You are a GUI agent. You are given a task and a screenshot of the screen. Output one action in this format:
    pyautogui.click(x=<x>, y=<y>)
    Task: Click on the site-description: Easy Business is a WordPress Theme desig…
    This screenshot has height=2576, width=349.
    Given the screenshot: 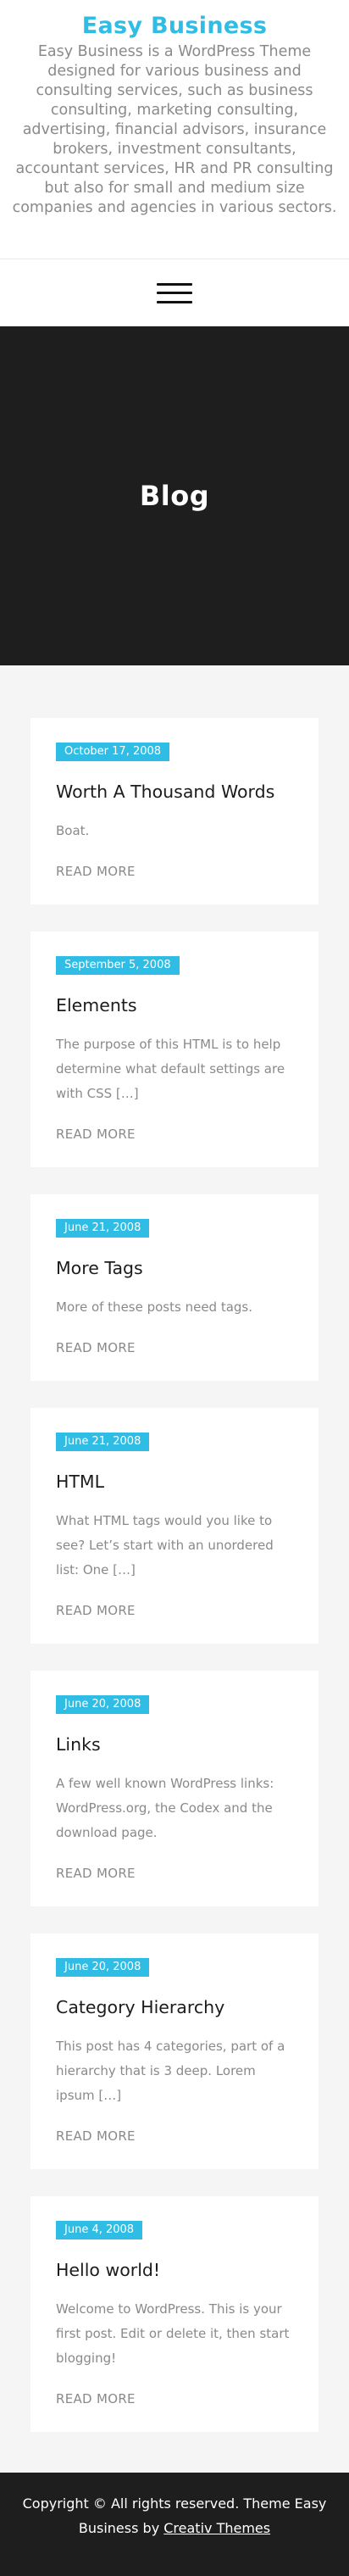 What is the action you would take?
    pyautogui.click(x=175, y=129)
    